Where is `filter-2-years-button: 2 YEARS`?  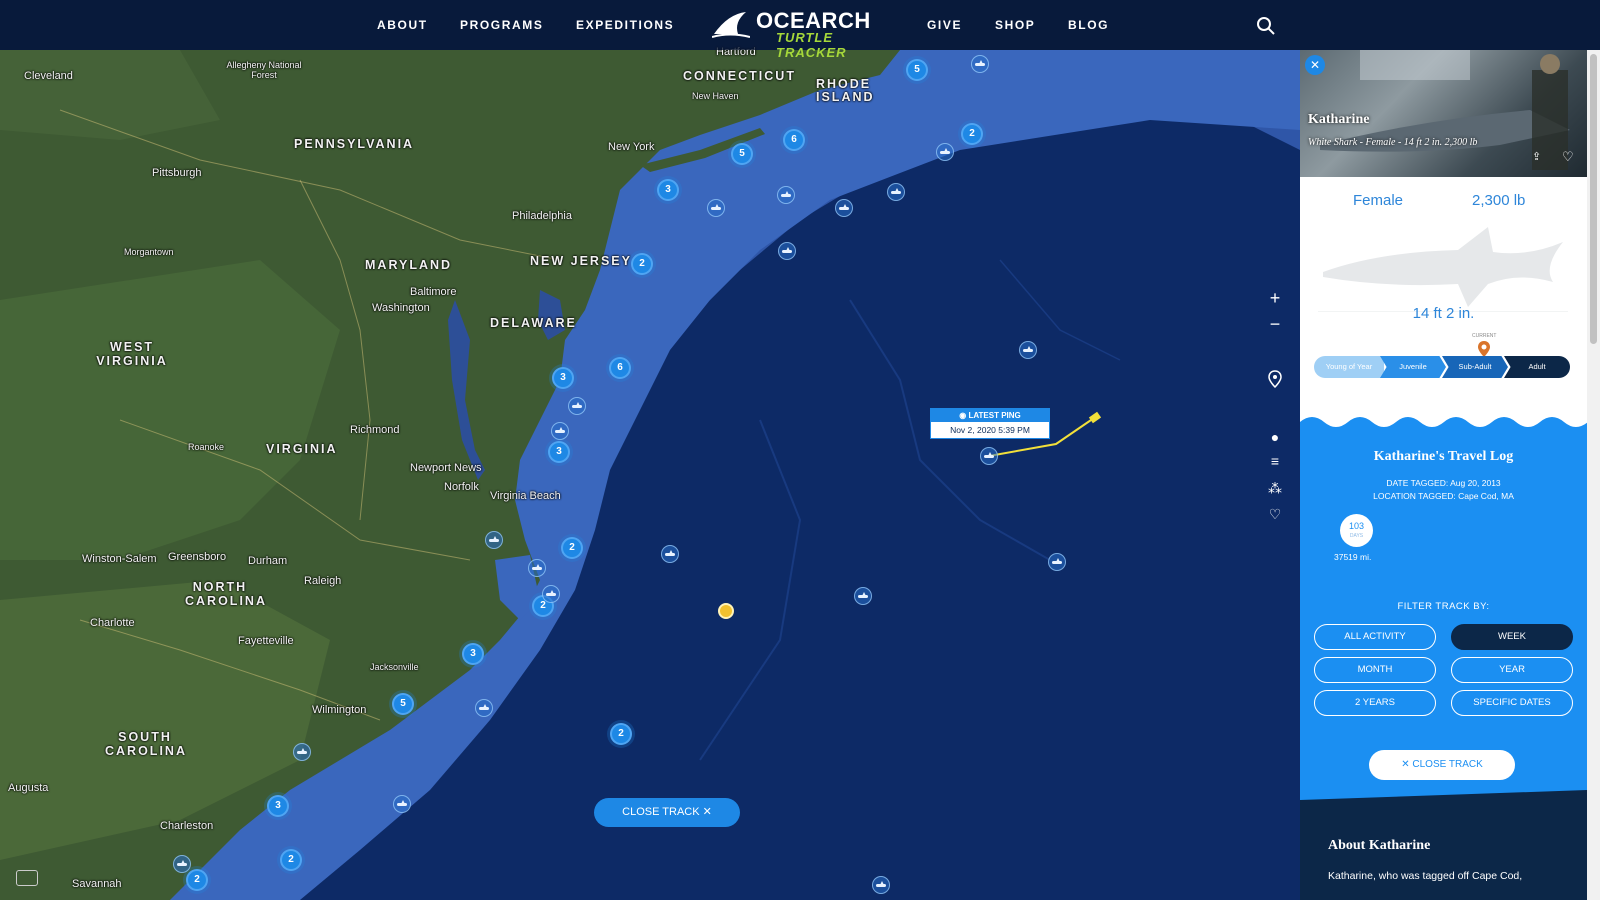 filter-2-years-button: 2 YEARS is located at coordinates (1375, 703).